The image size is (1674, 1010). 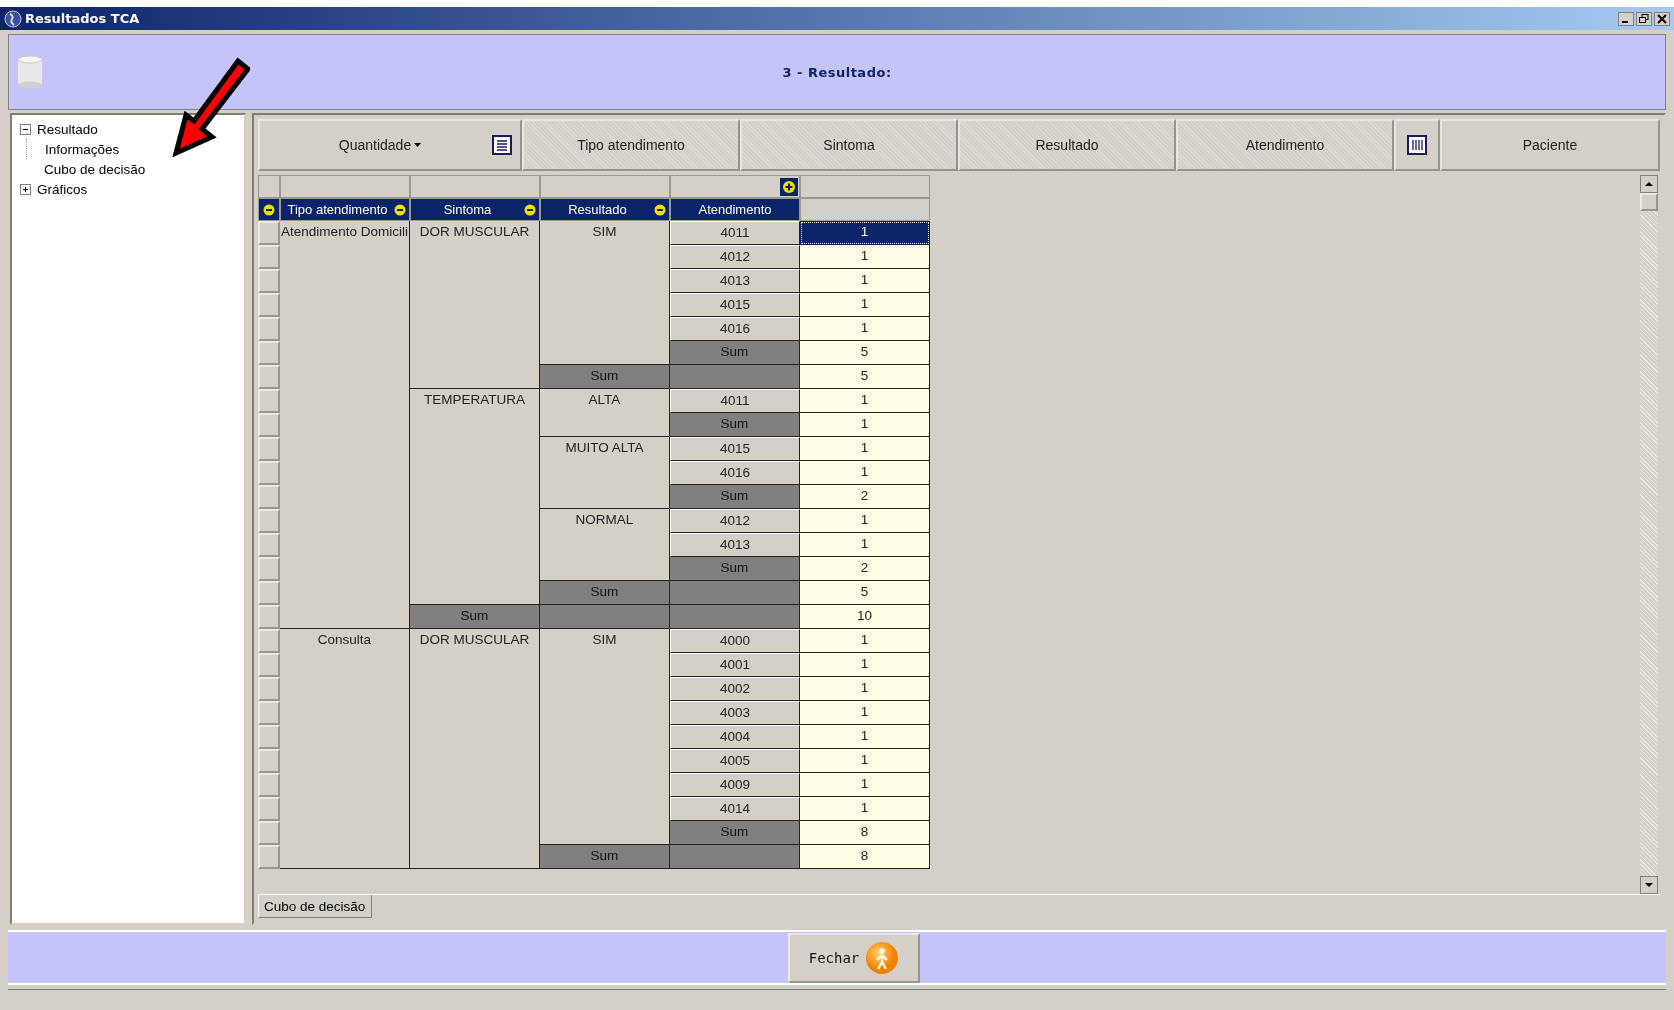 What do you see at coordinates (1649, 202) in the screenshot?
I see `scroll-thumb` at bounding box center [1649, 202].